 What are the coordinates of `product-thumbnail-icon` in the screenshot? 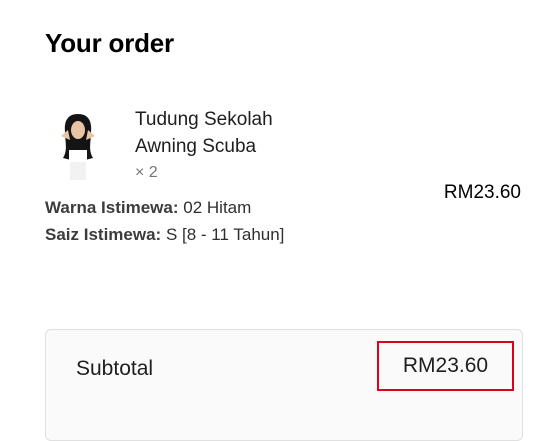 It's located at (78, 147).